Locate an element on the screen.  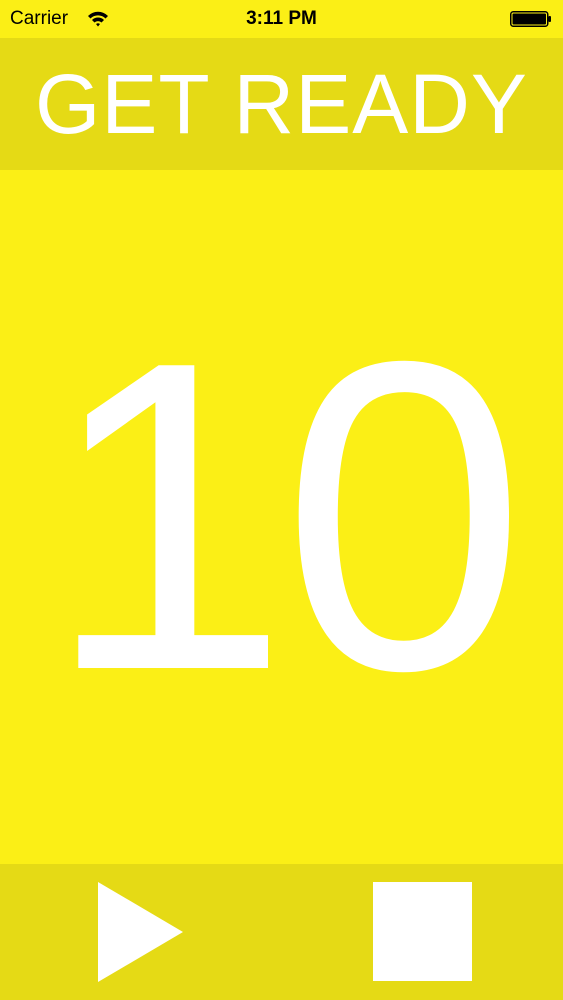
status-time: 3:11 PM is located at coordinates (281, 18).